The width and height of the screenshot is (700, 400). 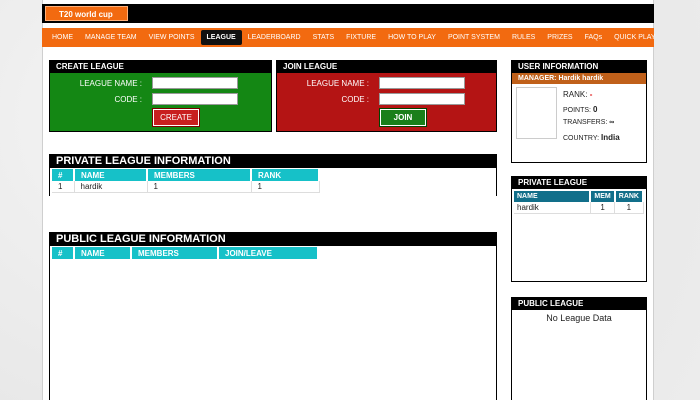 I want to click on col-join-leave: JOIN/LEAVE, so click(x=268, y=253).